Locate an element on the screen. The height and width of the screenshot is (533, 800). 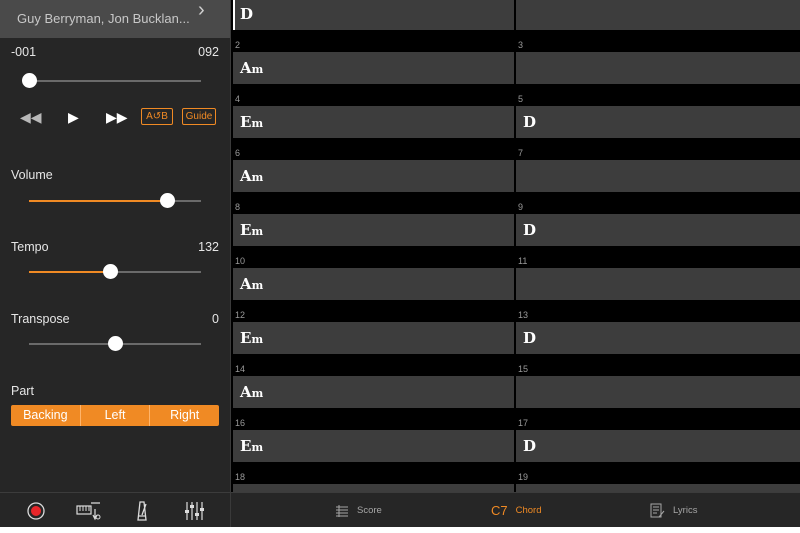
volume-slider-fill is located at coordinates (98, 201).